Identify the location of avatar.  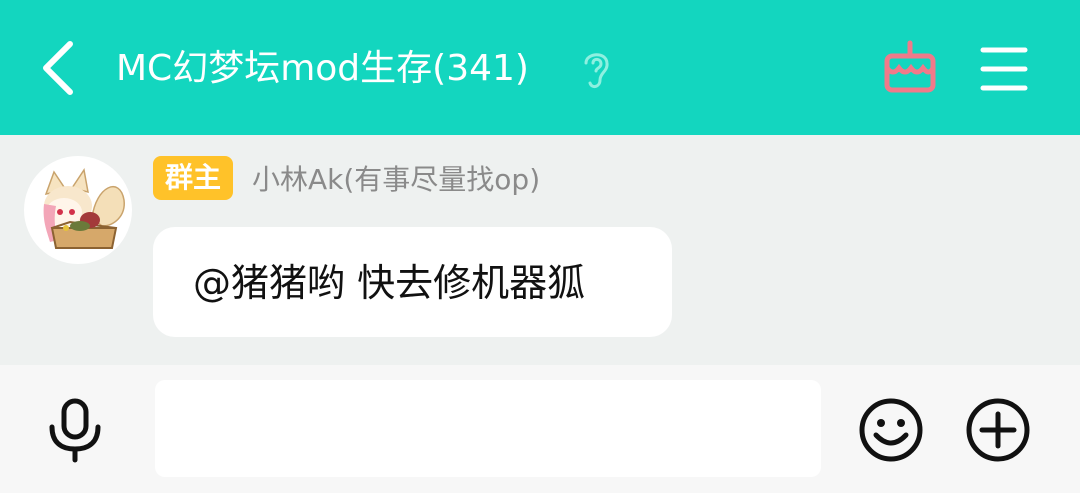
(78, 210).